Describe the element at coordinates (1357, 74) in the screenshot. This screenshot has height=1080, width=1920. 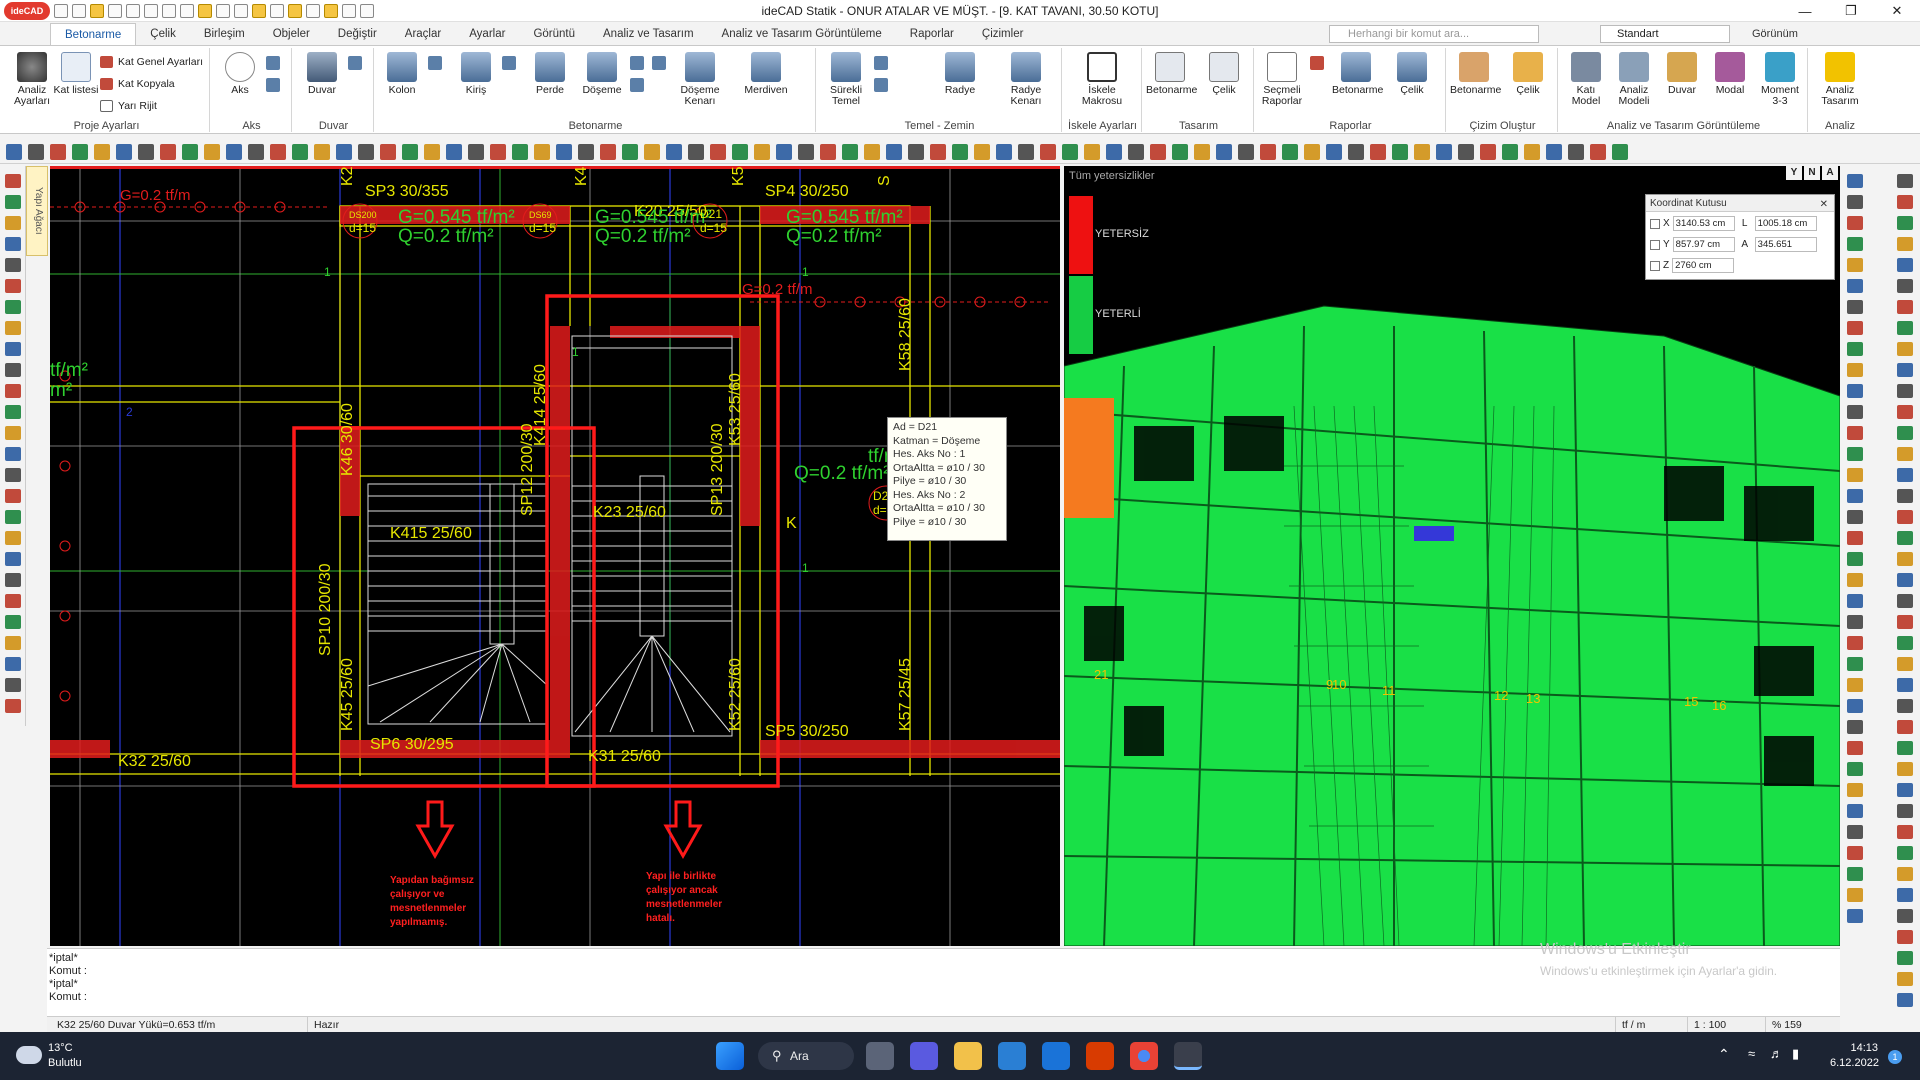
I see `rapor-betonarme-button: Betonarme` at that location.